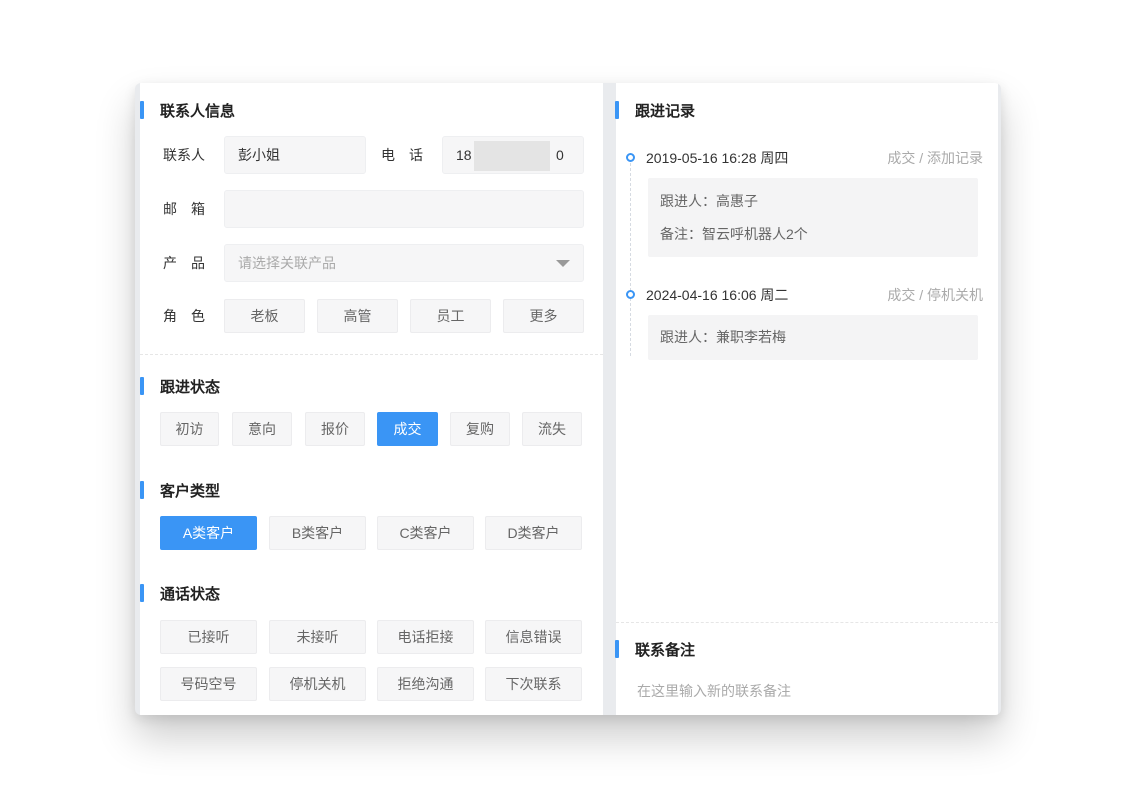 This screenshot has height=800, width=1136. I want to click on timeline-line, so click(630, 259).